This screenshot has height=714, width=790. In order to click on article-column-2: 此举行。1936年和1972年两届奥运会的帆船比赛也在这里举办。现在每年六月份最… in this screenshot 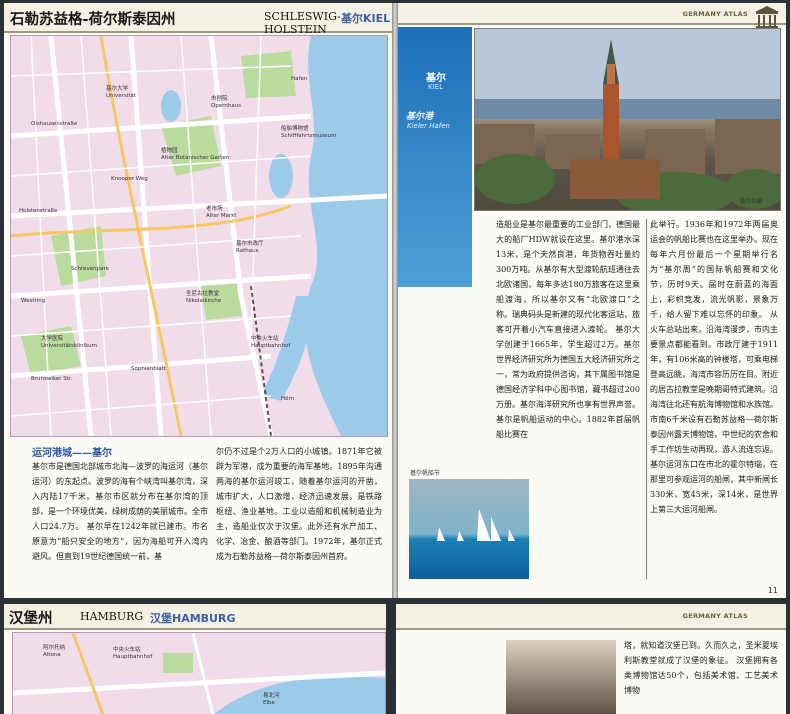, I will do `click(714, 367)`.